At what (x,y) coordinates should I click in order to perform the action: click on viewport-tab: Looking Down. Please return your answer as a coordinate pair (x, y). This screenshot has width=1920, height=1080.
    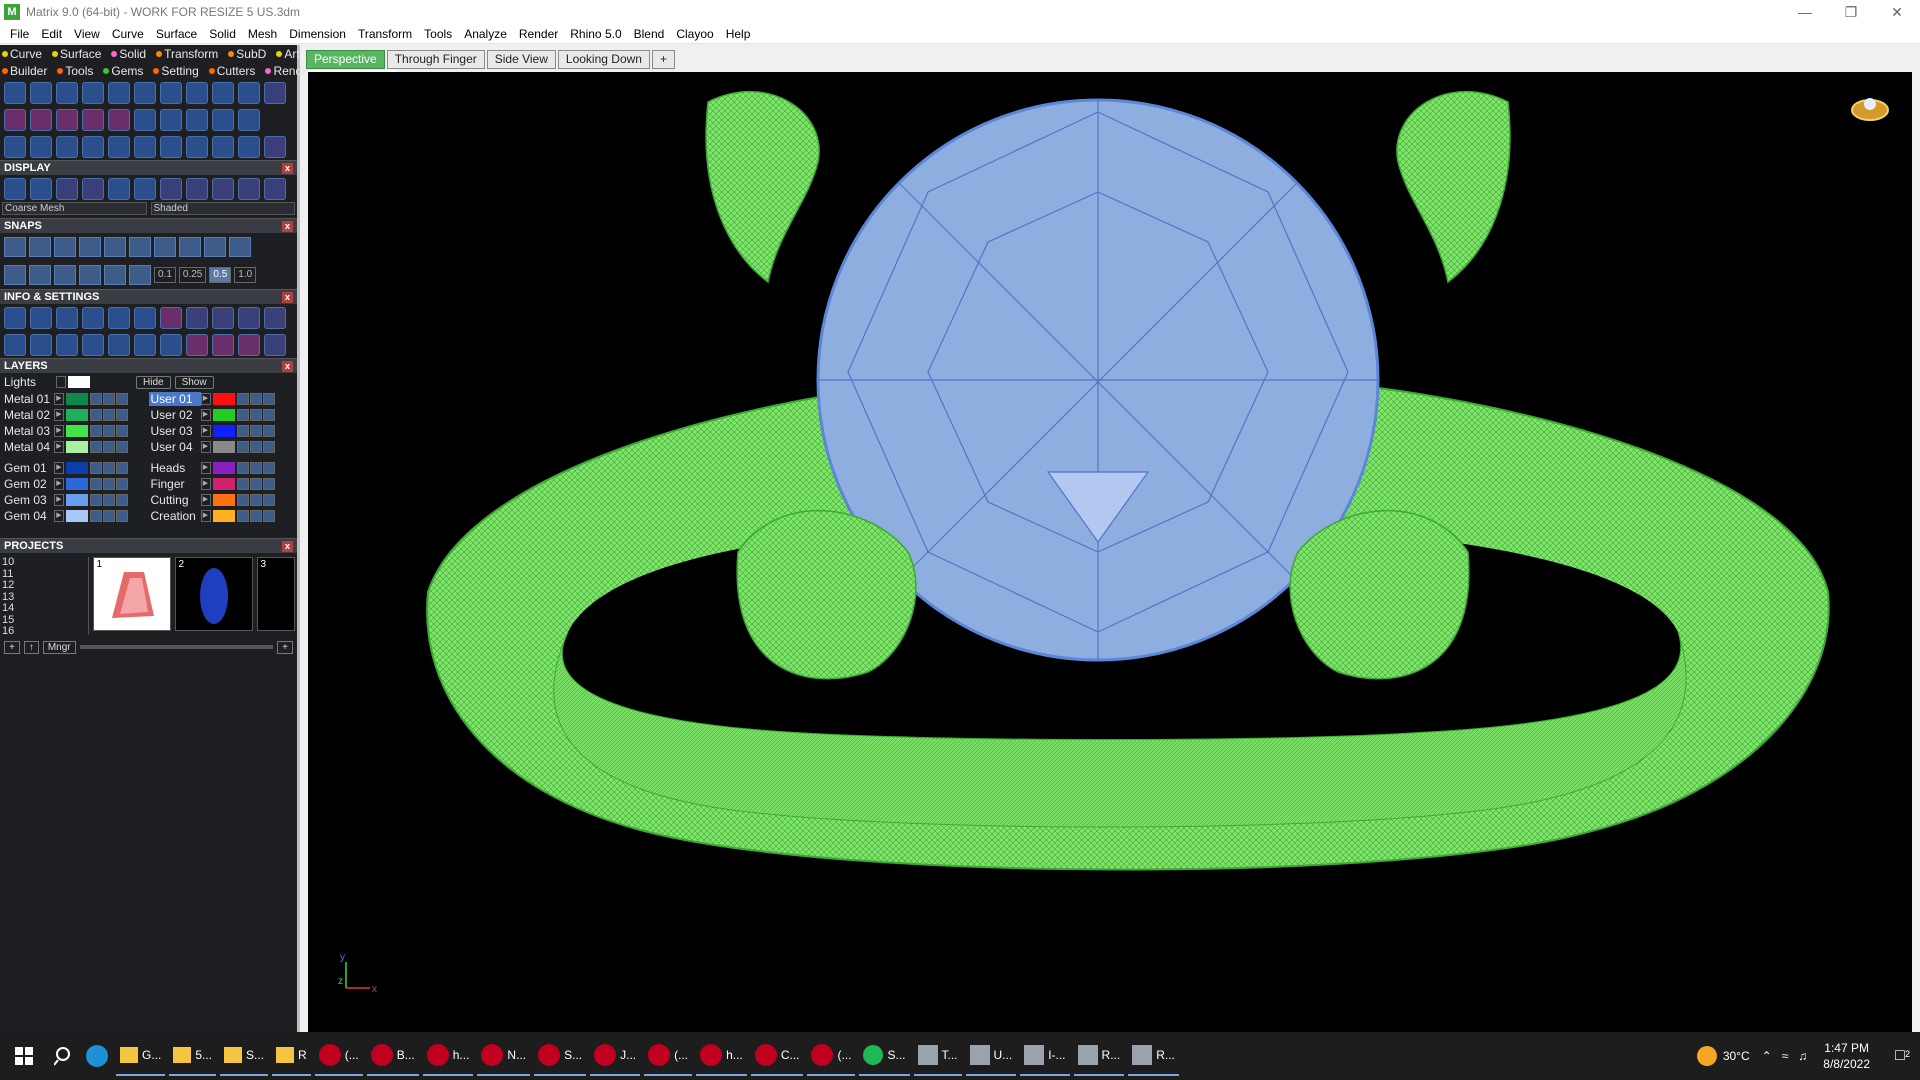
    Looking at the image, I should click on (603, 59).